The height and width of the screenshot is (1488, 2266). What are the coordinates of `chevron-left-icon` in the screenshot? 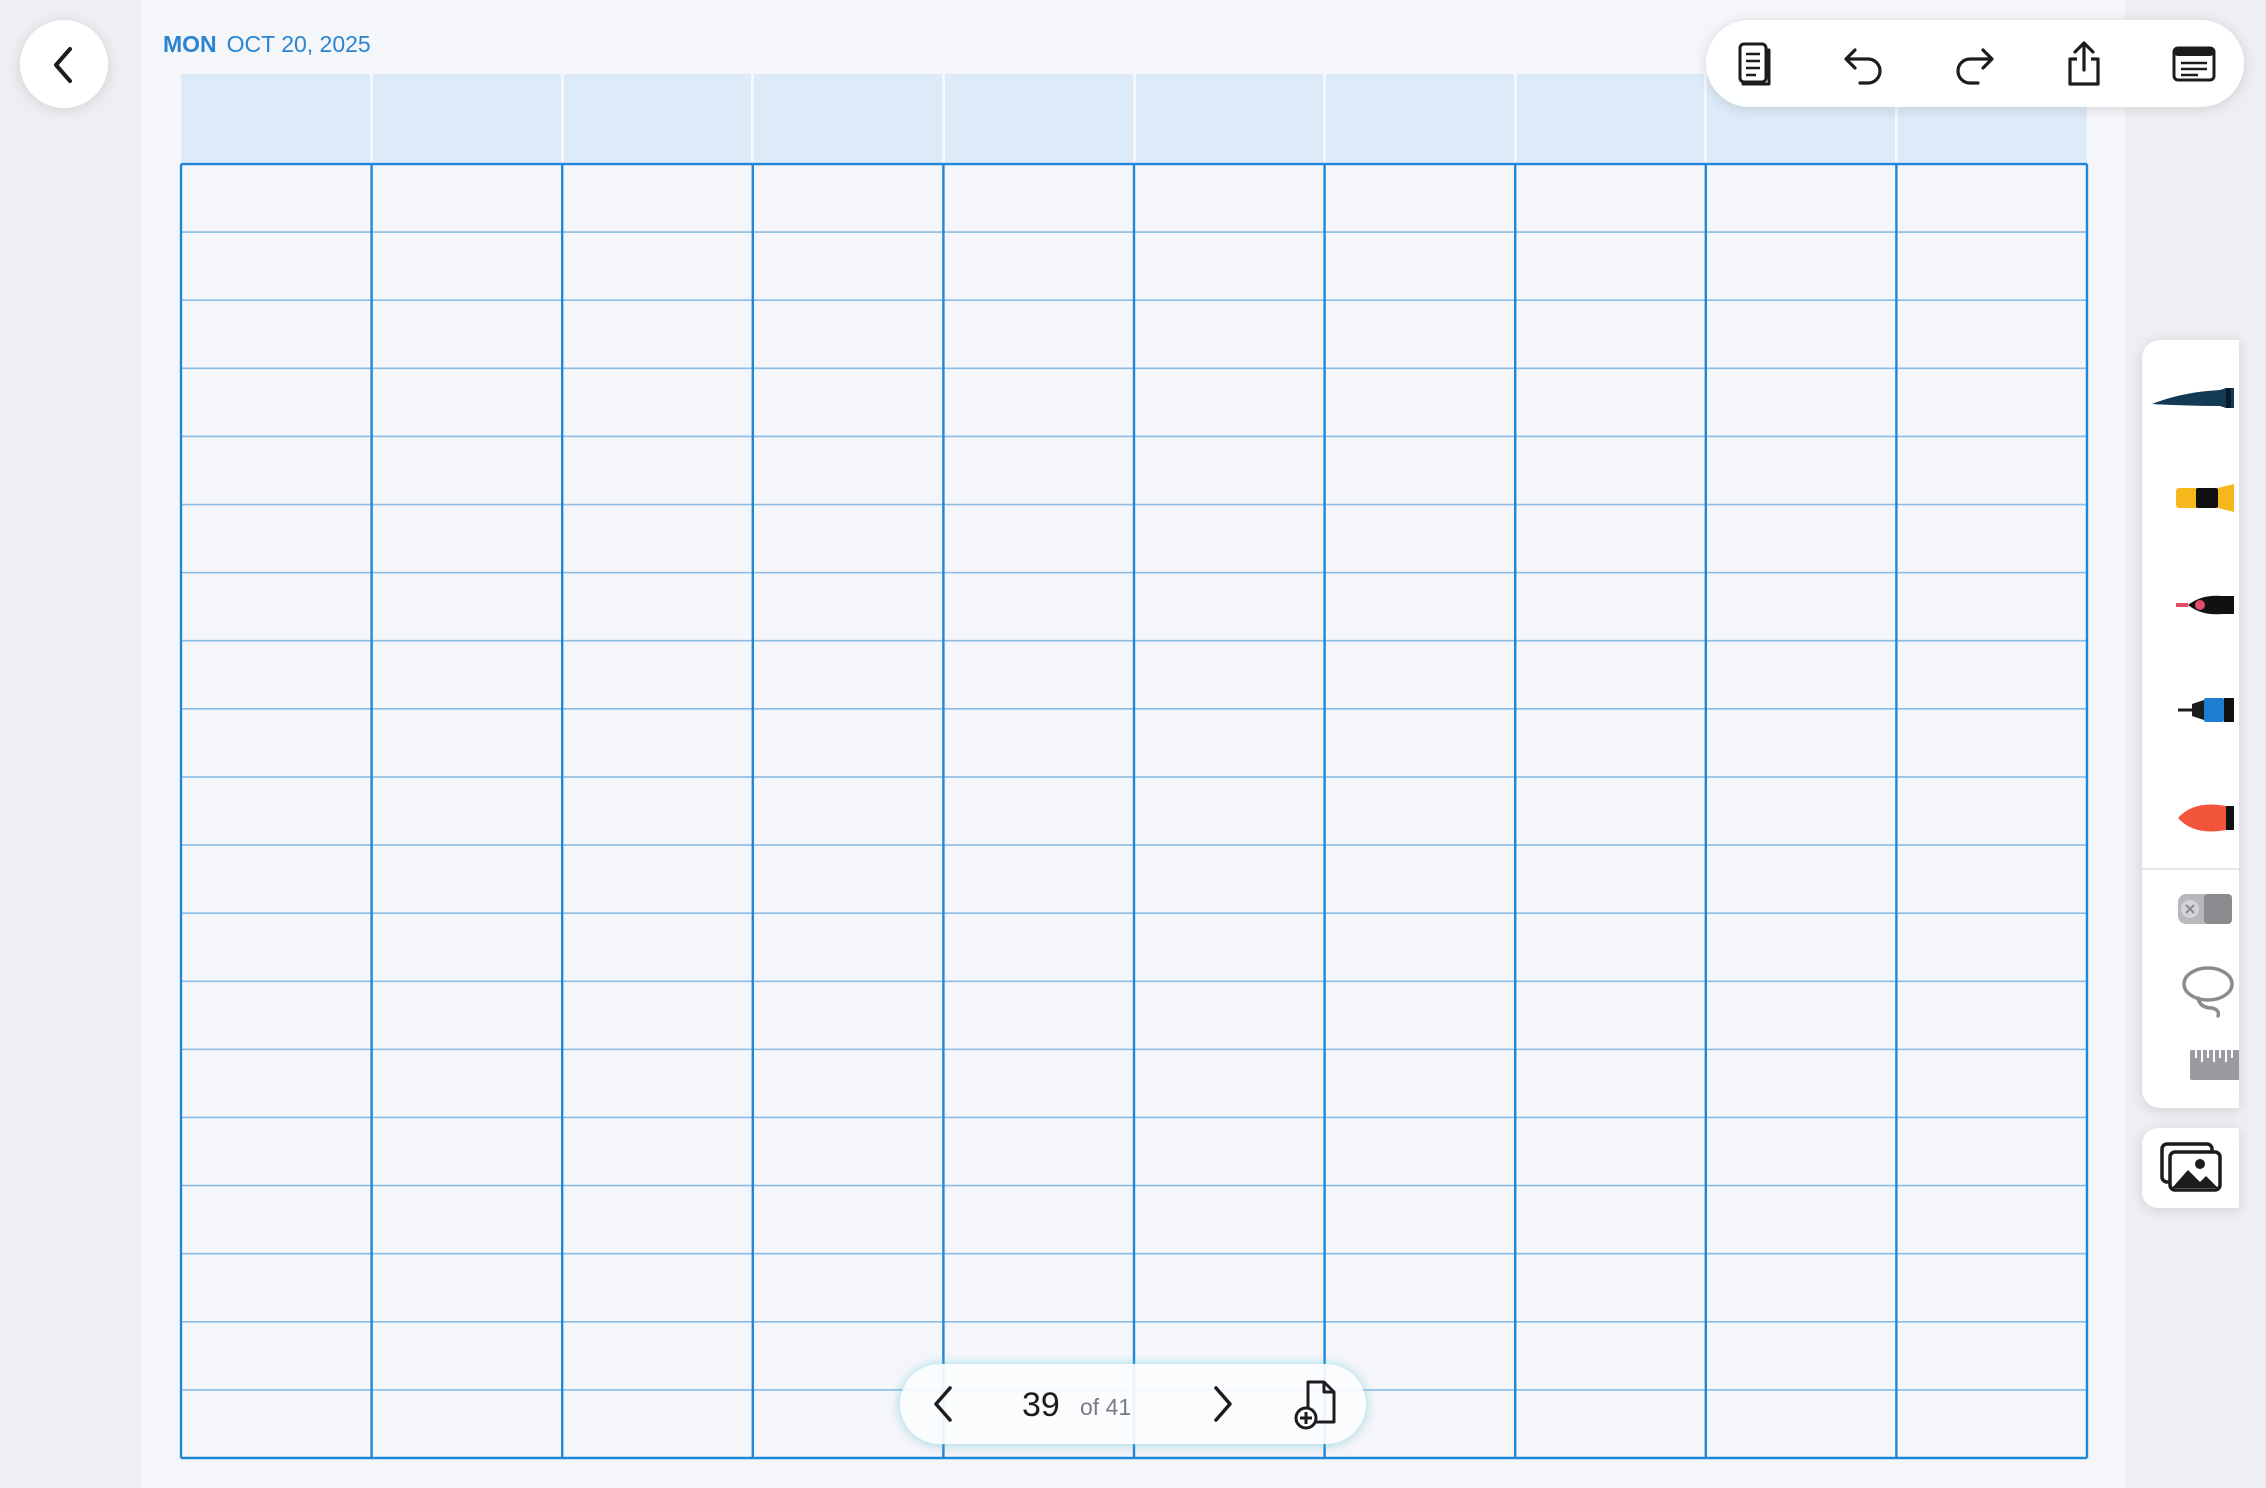 It's located at (63, 65).